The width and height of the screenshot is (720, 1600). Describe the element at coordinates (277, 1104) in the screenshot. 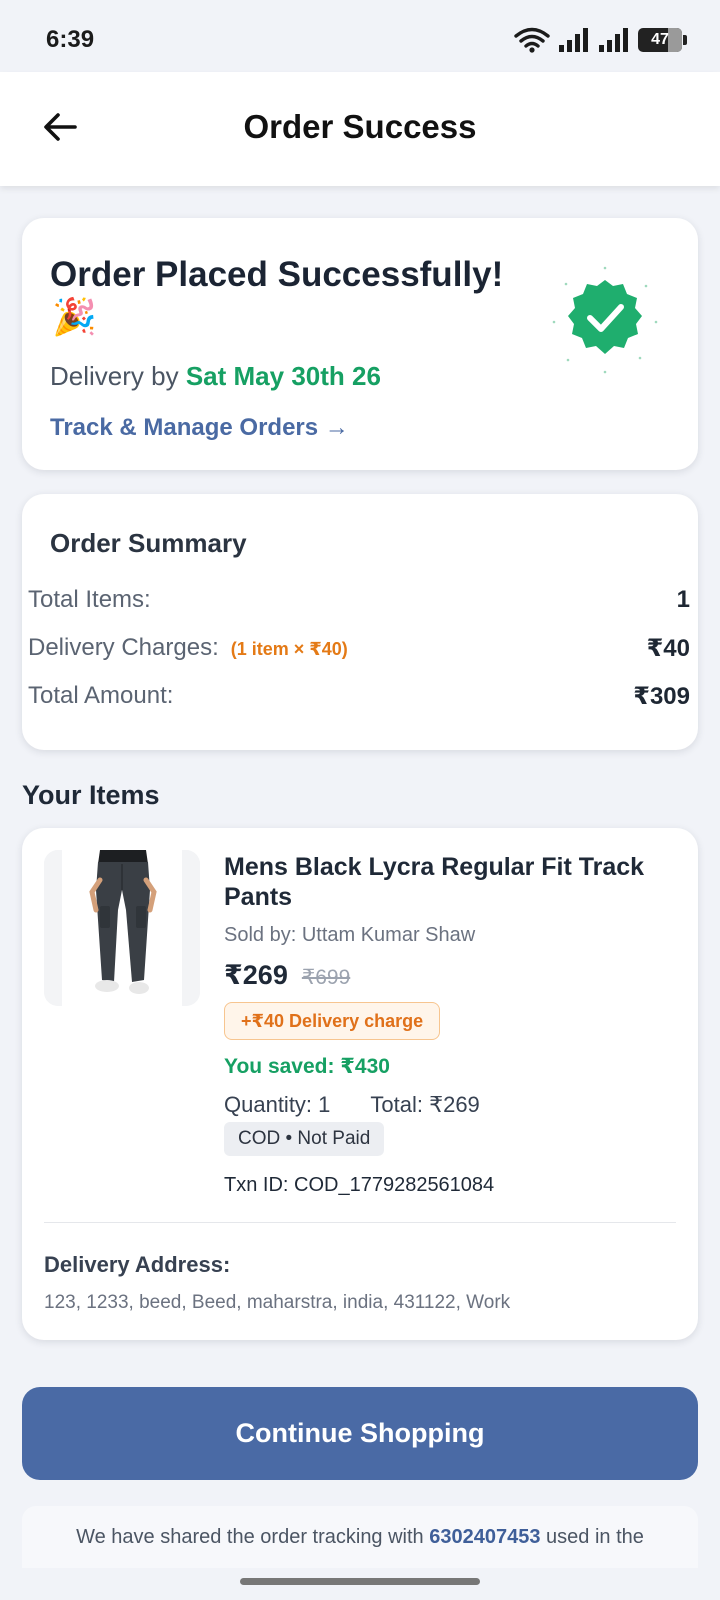

I see `product-quantity: Quantity: 1` at that location.